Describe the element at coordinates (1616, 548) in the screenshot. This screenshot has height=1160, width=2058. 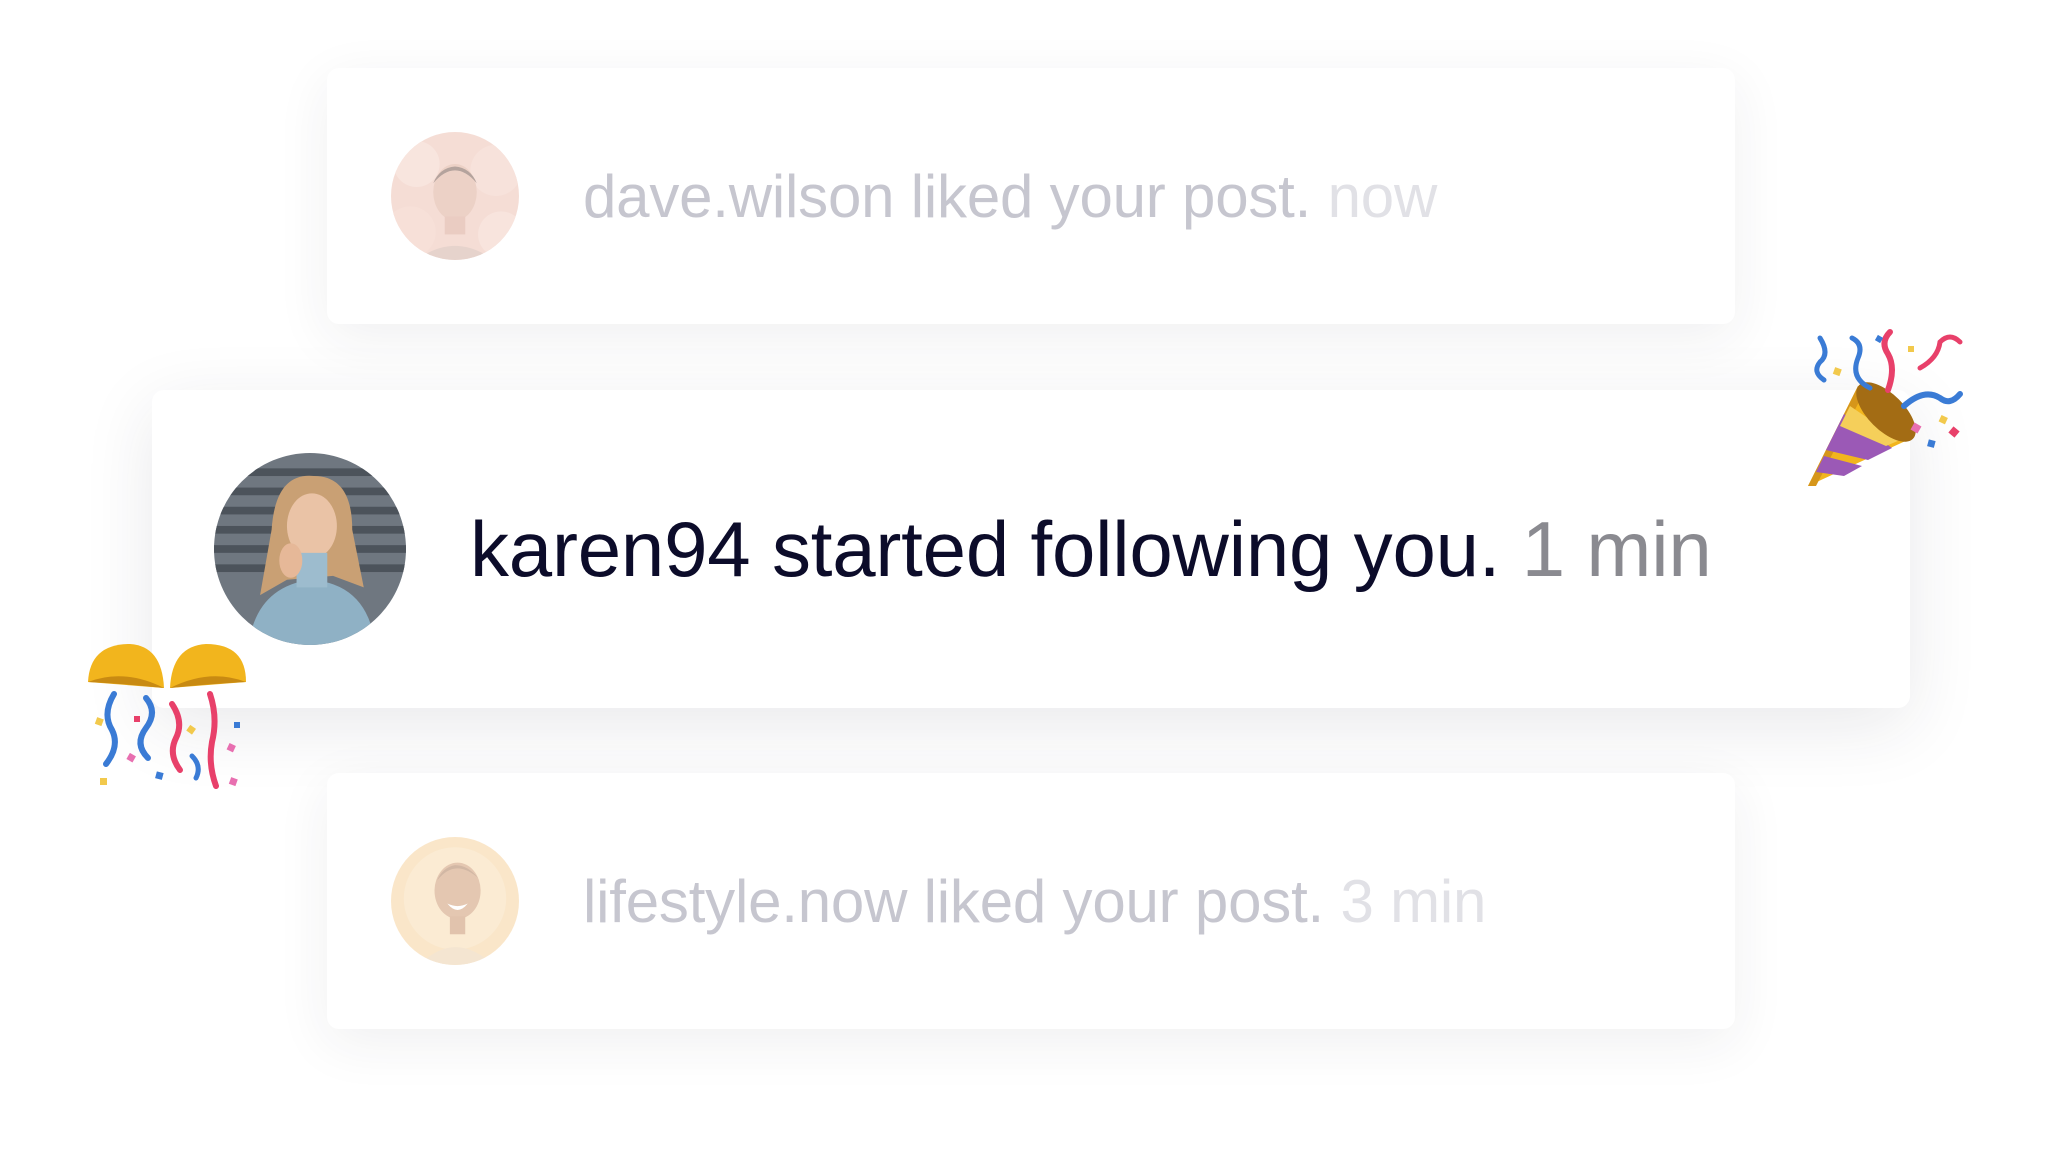
I see `notification-time: 1 min` at that location.